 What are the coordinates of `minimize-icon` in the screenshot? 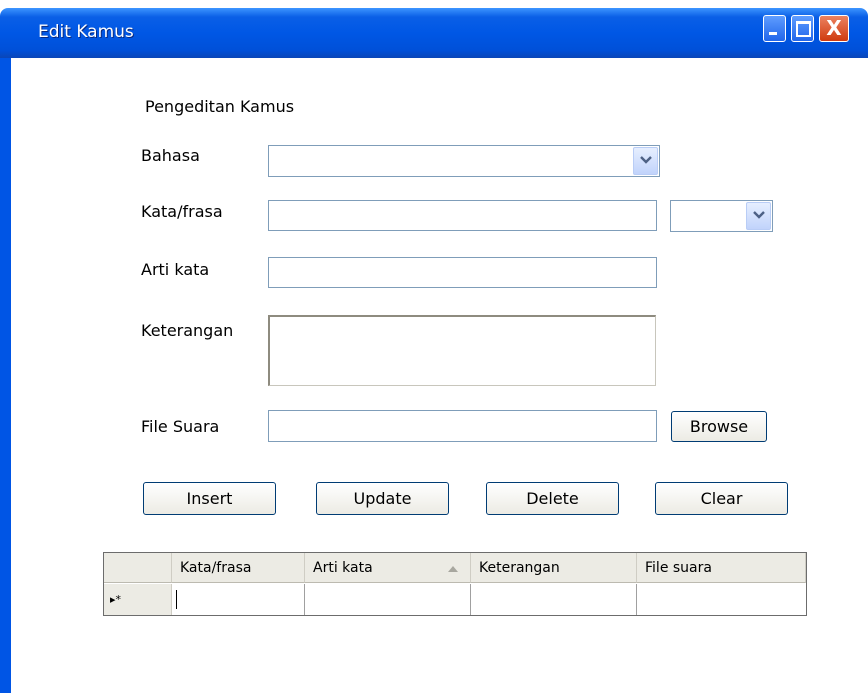 It's located at (774, 28).